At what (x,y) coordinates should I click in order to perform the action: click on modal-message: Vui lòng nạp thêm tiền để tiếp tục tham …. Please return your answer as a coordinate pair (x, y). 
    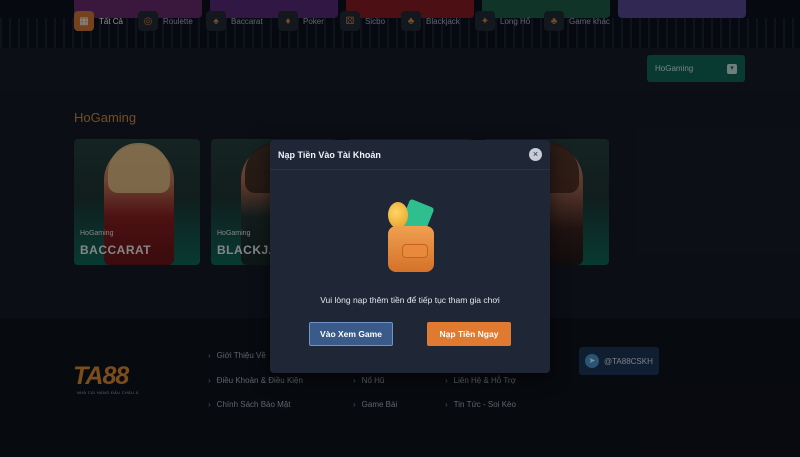
    Looking at the image, I should click on (410, 300).